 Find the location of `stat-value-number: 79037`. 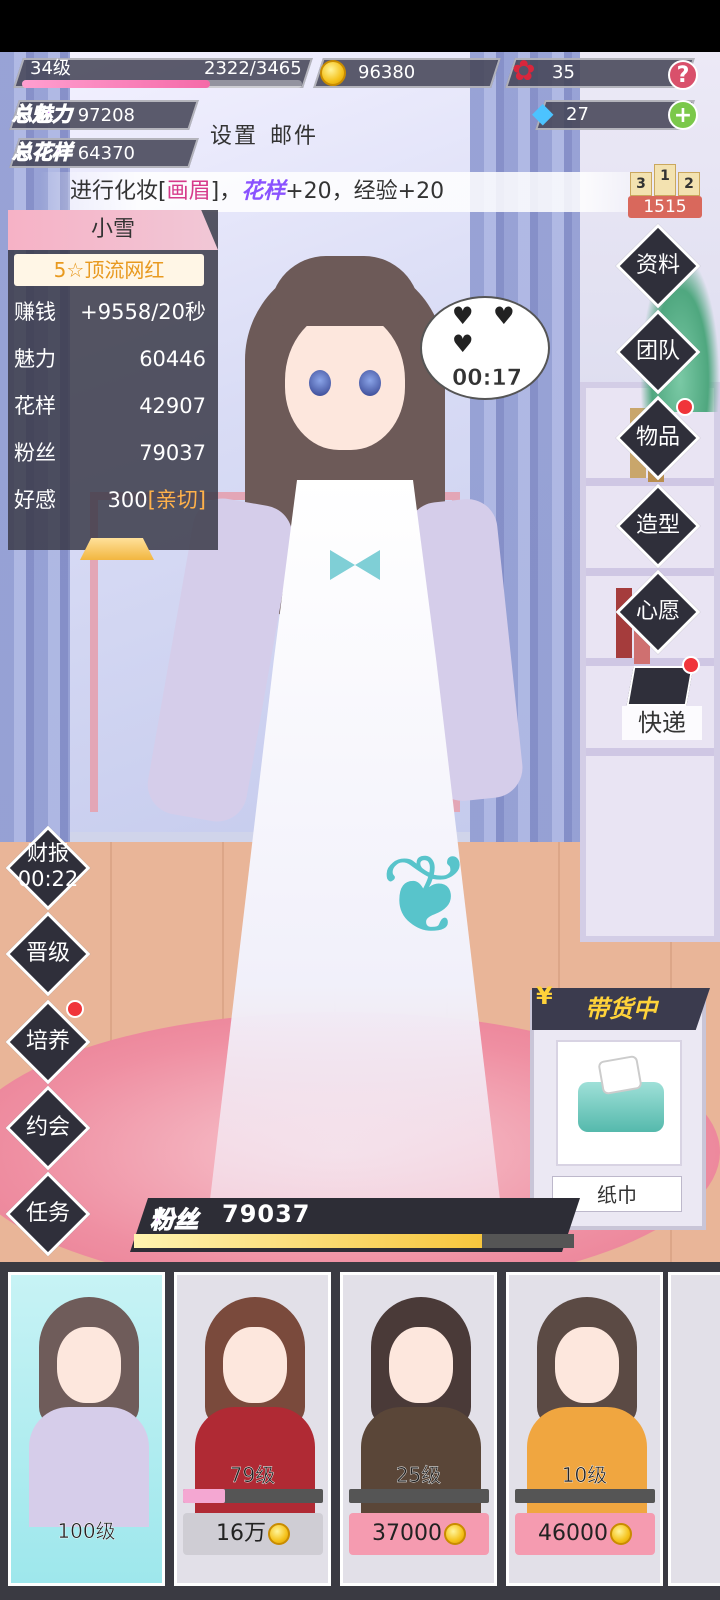

stat-value-number: 79037 is located at coordinates (172, 453).